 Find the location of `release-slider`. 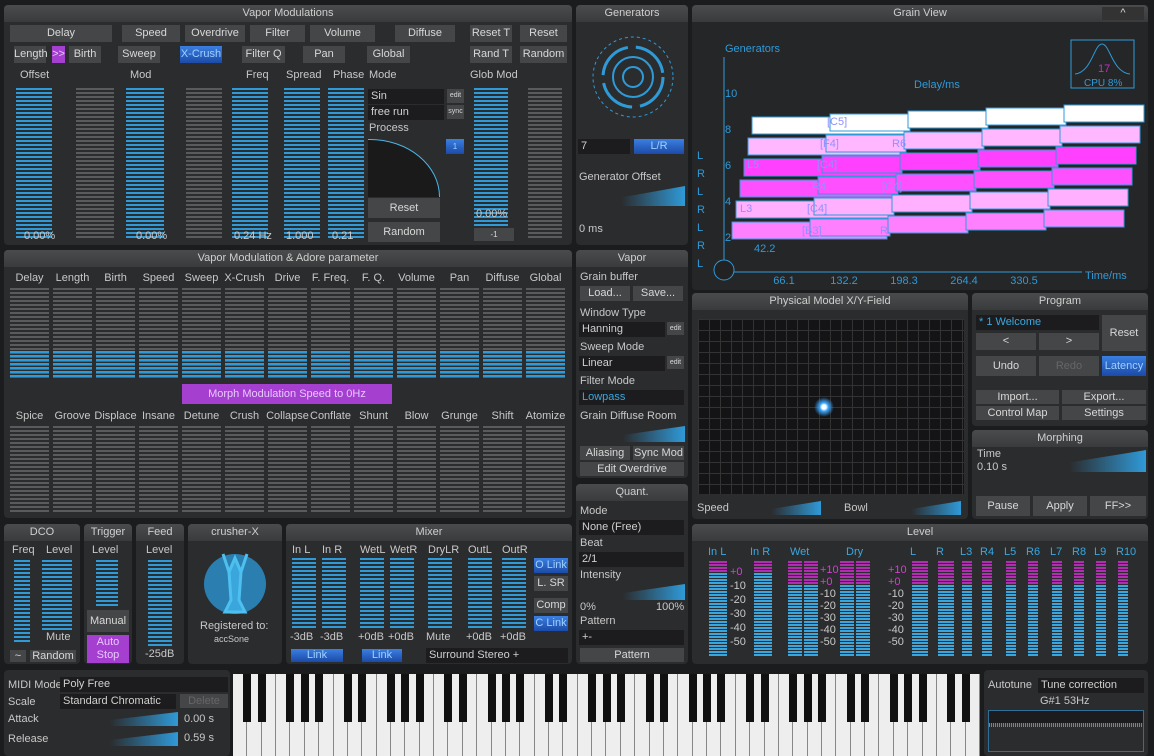

release-slider is located at coordinates (121, 739).